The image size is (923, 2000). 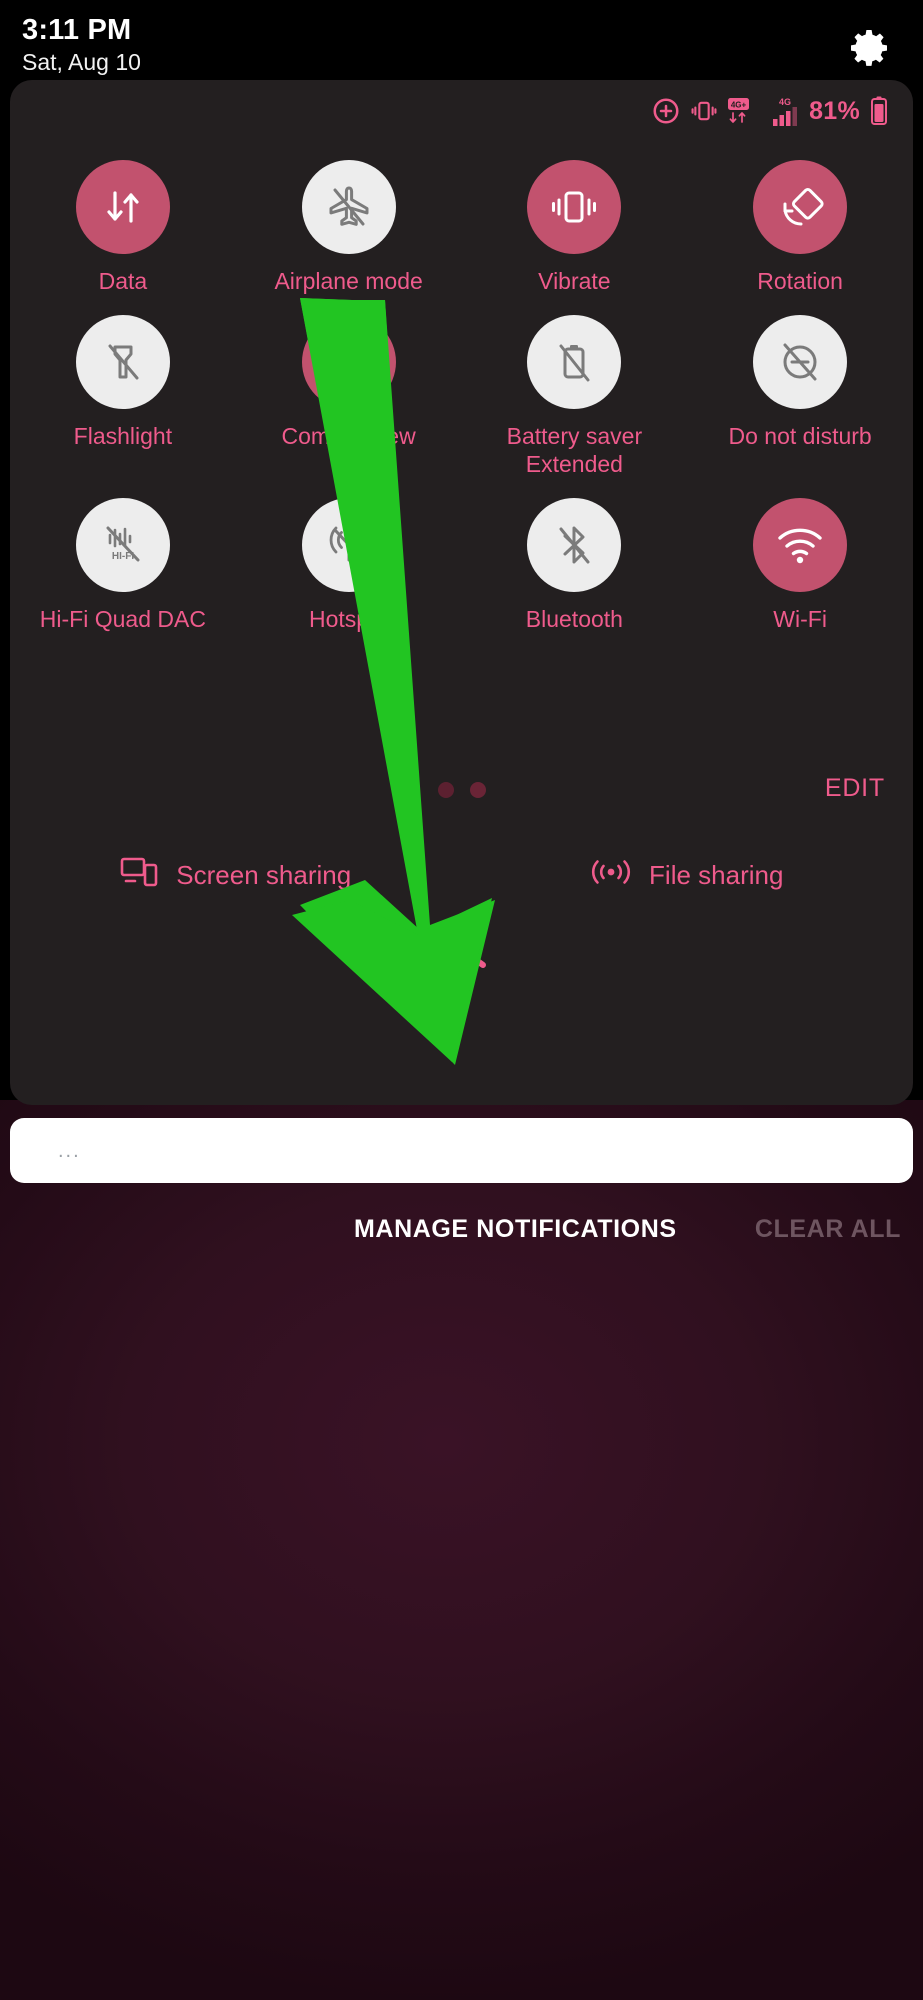 I want to click on signal-bars-icon: 4G, so click(x=785, y=111).